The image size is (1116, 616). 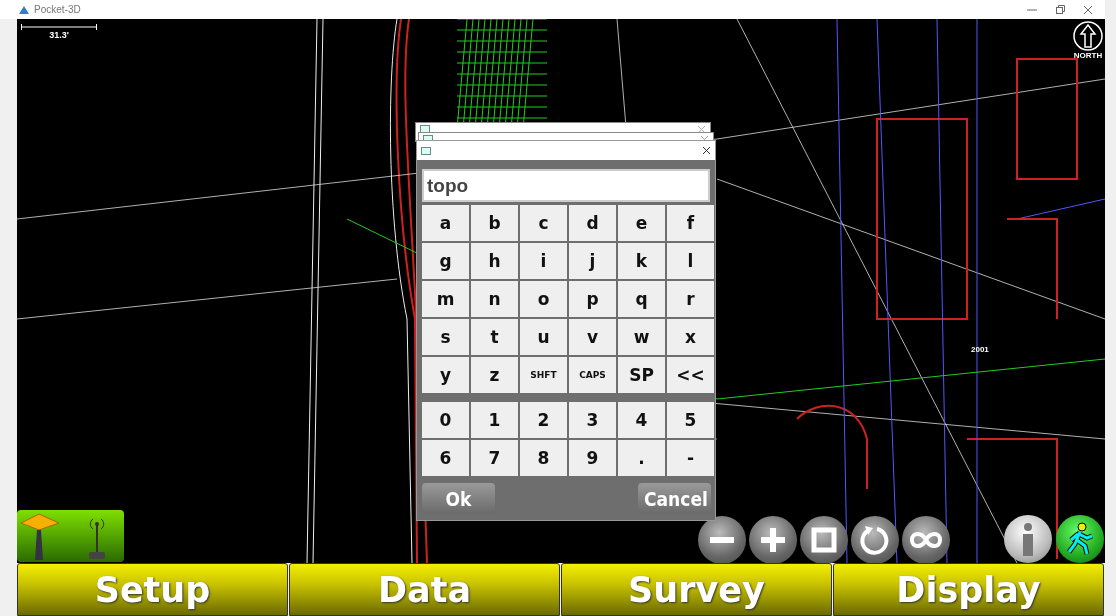 What do you see at coordinates (641, 420) in the screenshot?
I see `keyboard-key: 4` at bounding box center [641, 420].